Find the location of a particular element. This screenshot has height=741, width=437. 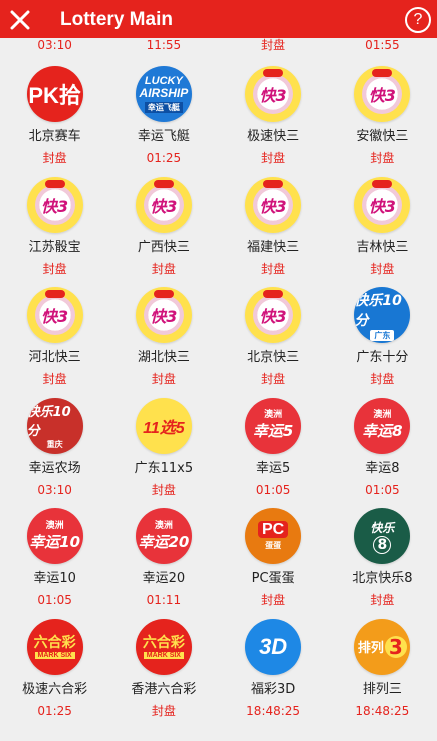

lottery-item: 快3 河北快三 封盘 is located at coordinates (54, 336).